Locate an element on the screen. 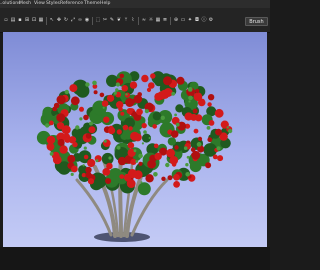  render-icon: ▦ is located at coordinates (41, 20).